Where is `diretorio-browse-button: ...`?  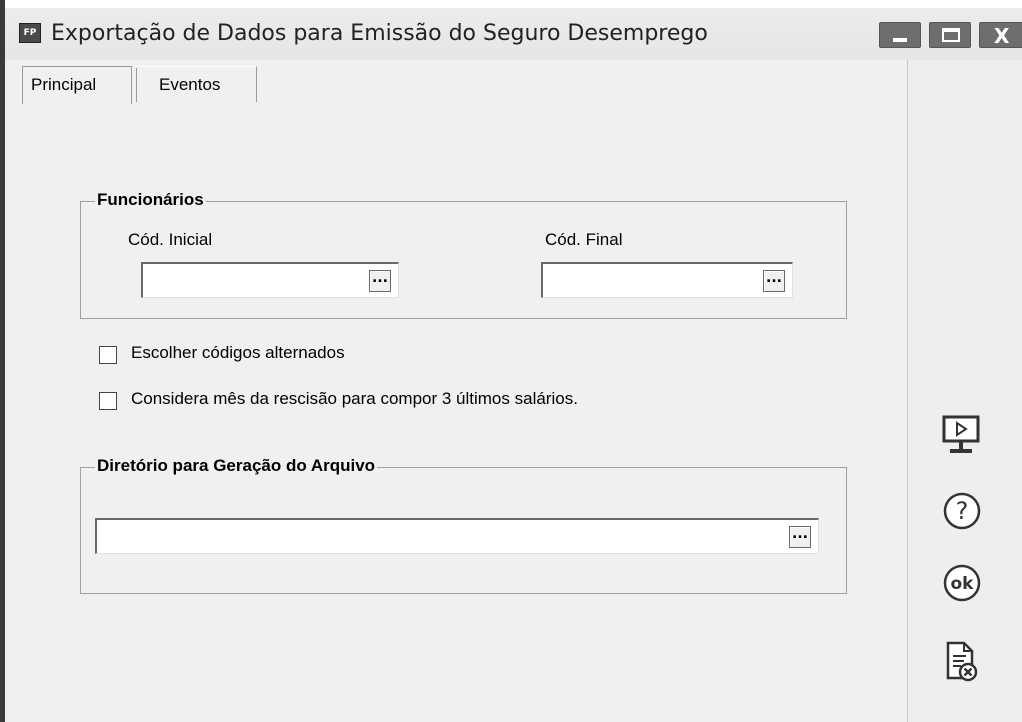 diretorio-browse-button: ... is located at coordinates (800, 537).